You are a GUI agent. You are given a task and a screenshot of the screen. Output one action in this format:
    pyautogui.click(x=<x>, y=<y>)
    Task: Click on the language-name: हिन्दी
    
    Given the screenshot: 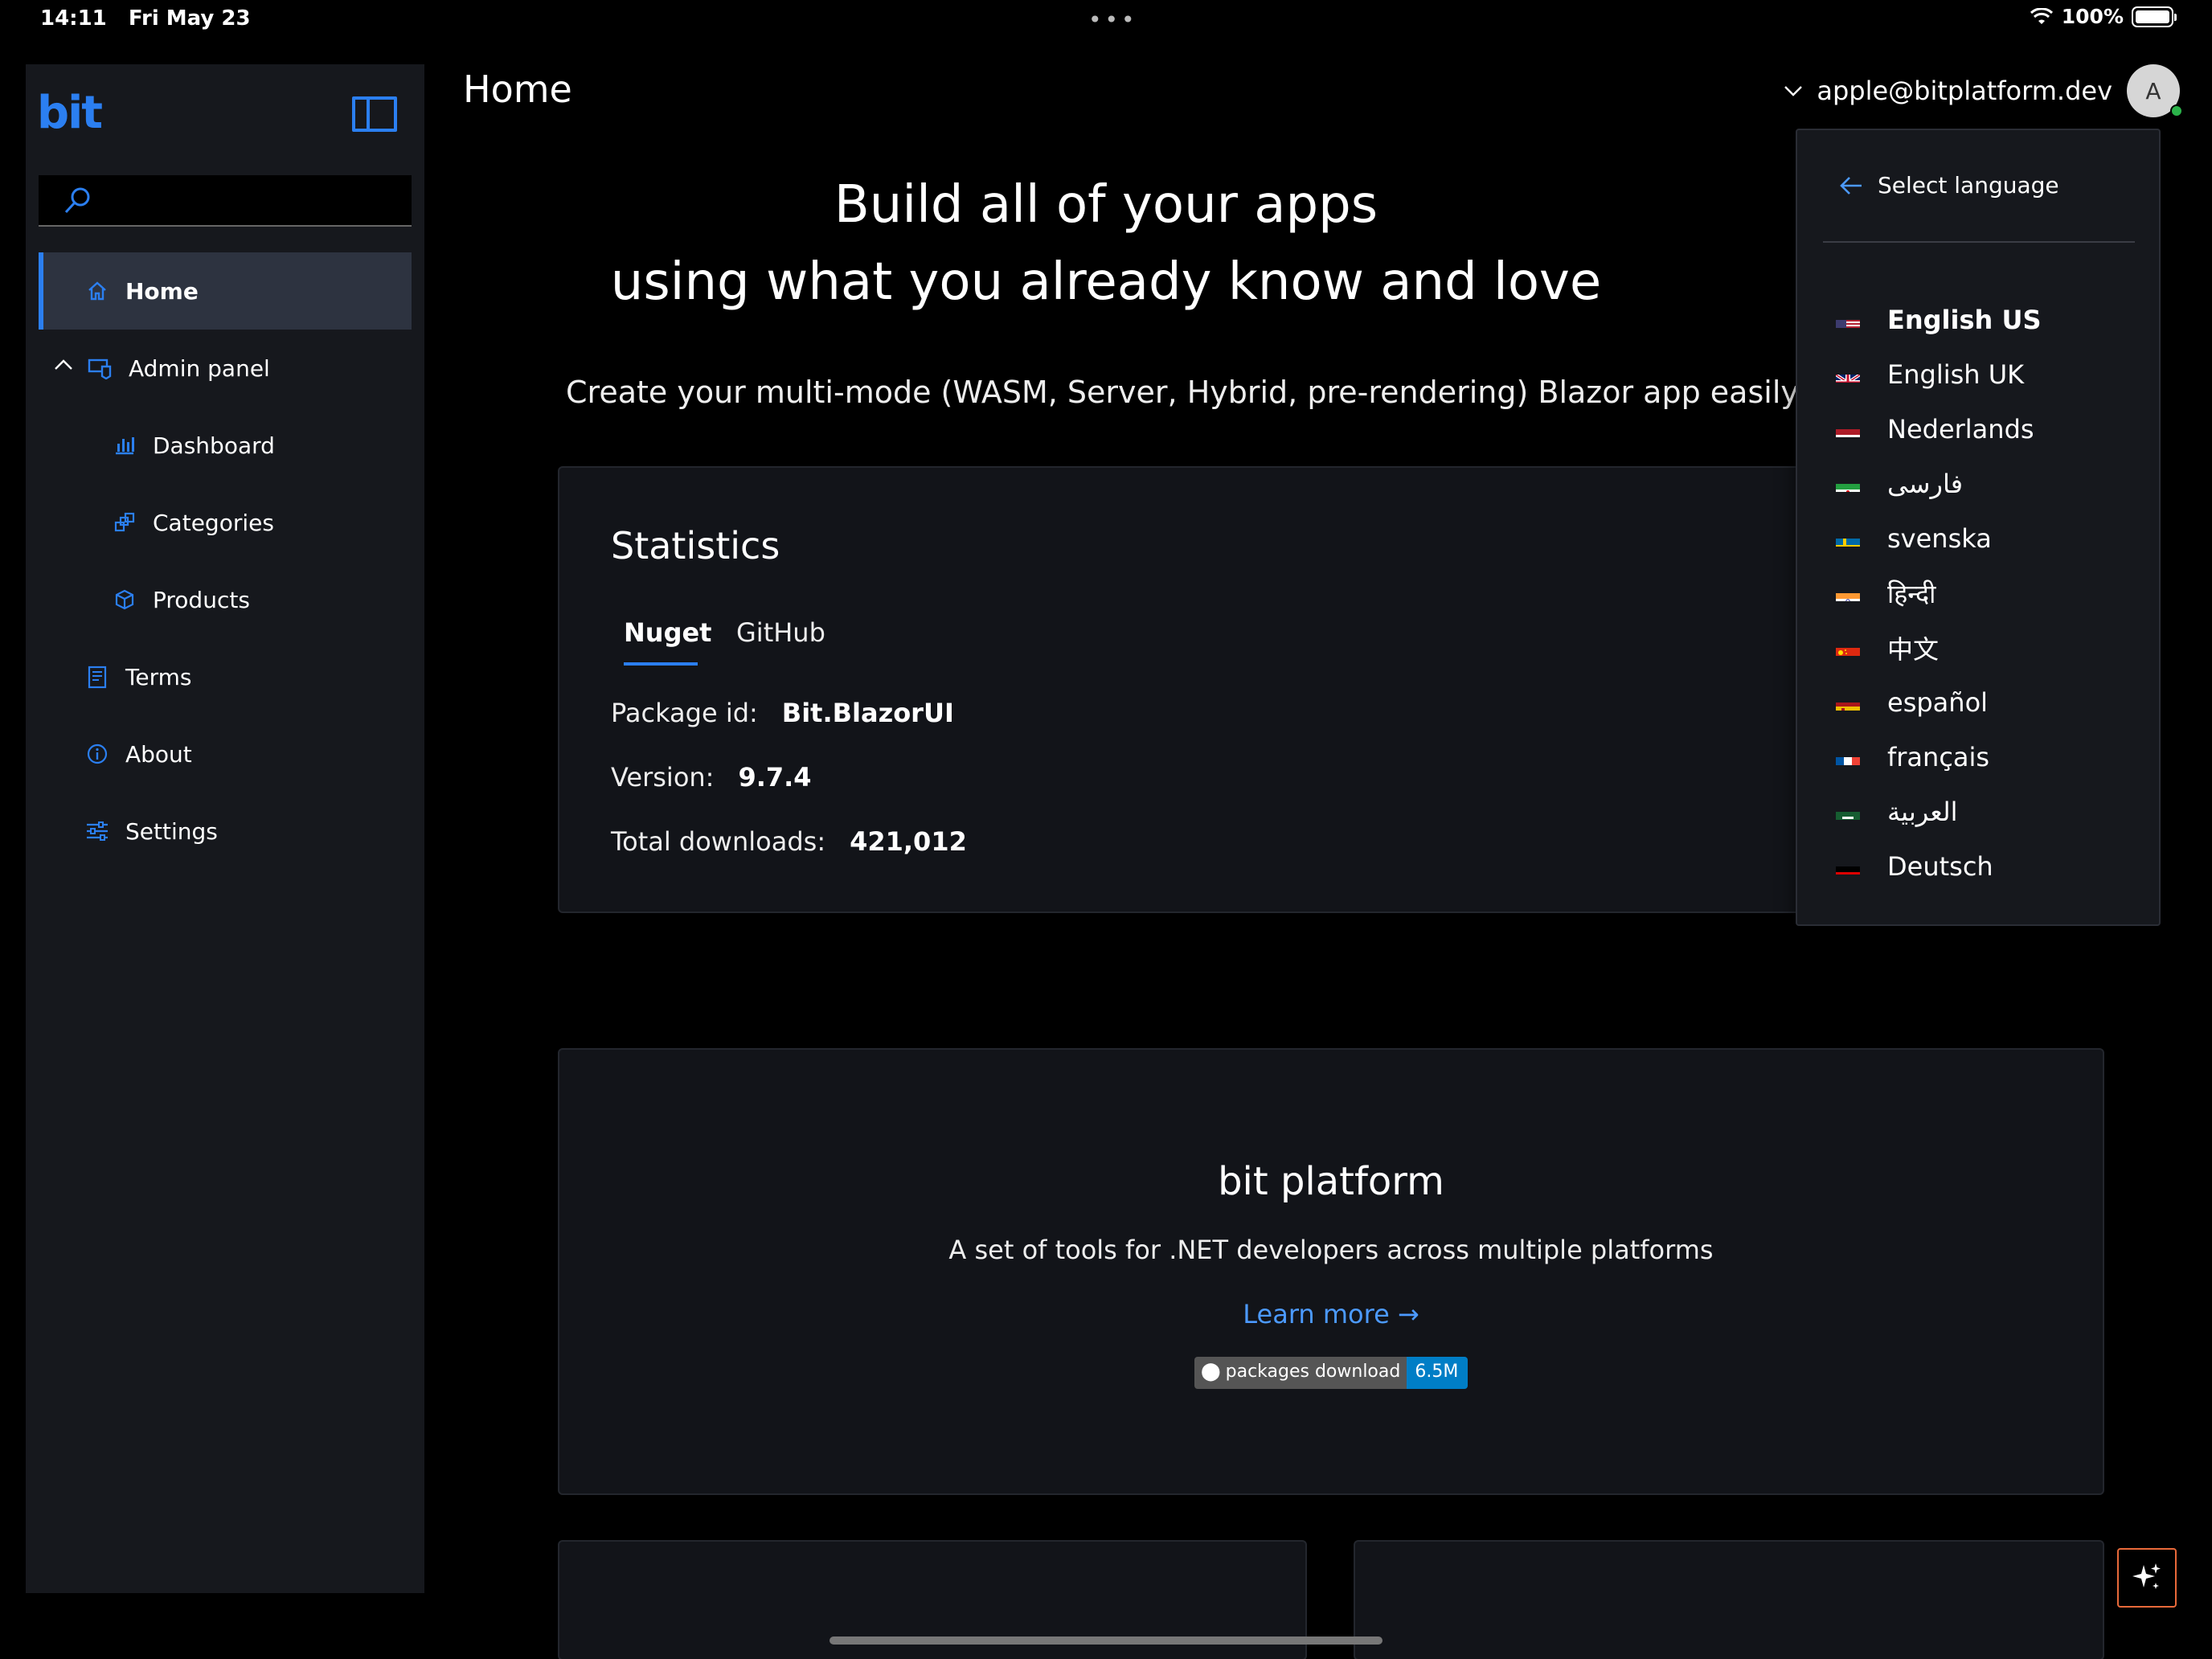 What is the action you would take?
    pyautogui.click(x=1912, y=593)
    